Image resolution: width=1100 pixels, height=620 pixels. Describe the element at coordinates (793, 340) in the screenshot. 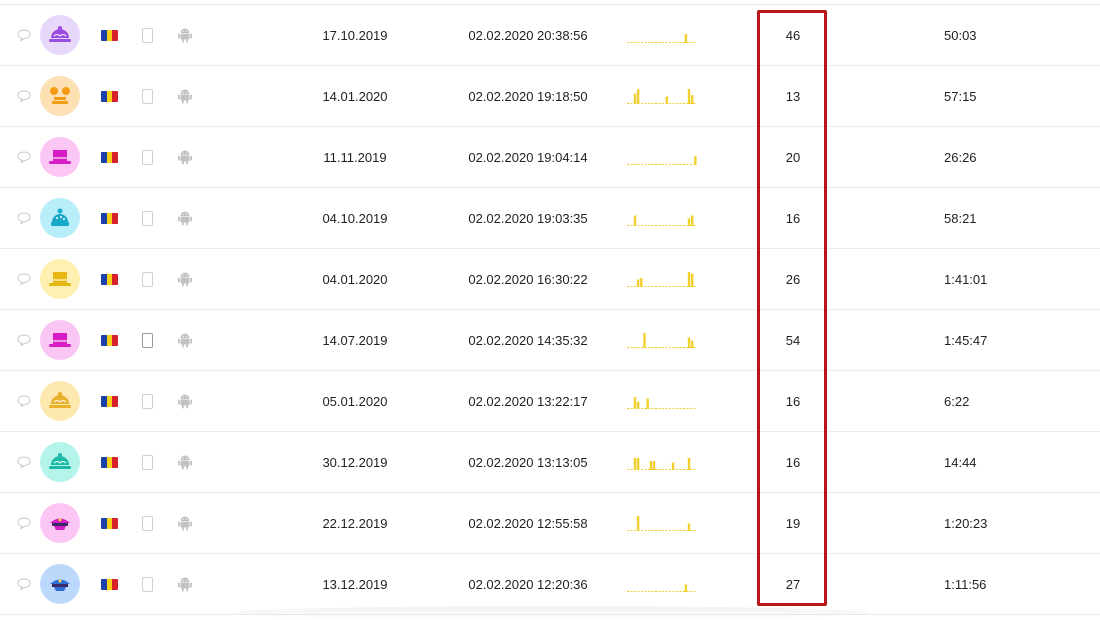

I see `sessions-count: 54` at that location.